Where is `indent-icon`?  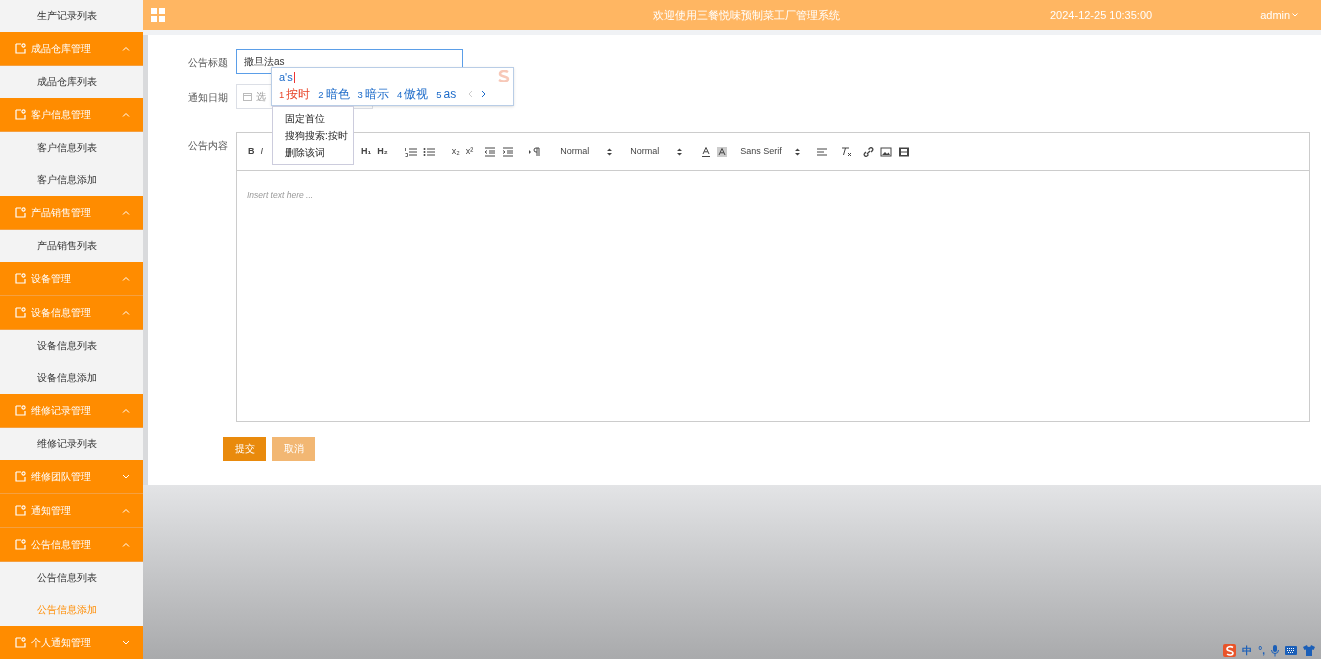
indent-icon is located at coordinates (508, 151).